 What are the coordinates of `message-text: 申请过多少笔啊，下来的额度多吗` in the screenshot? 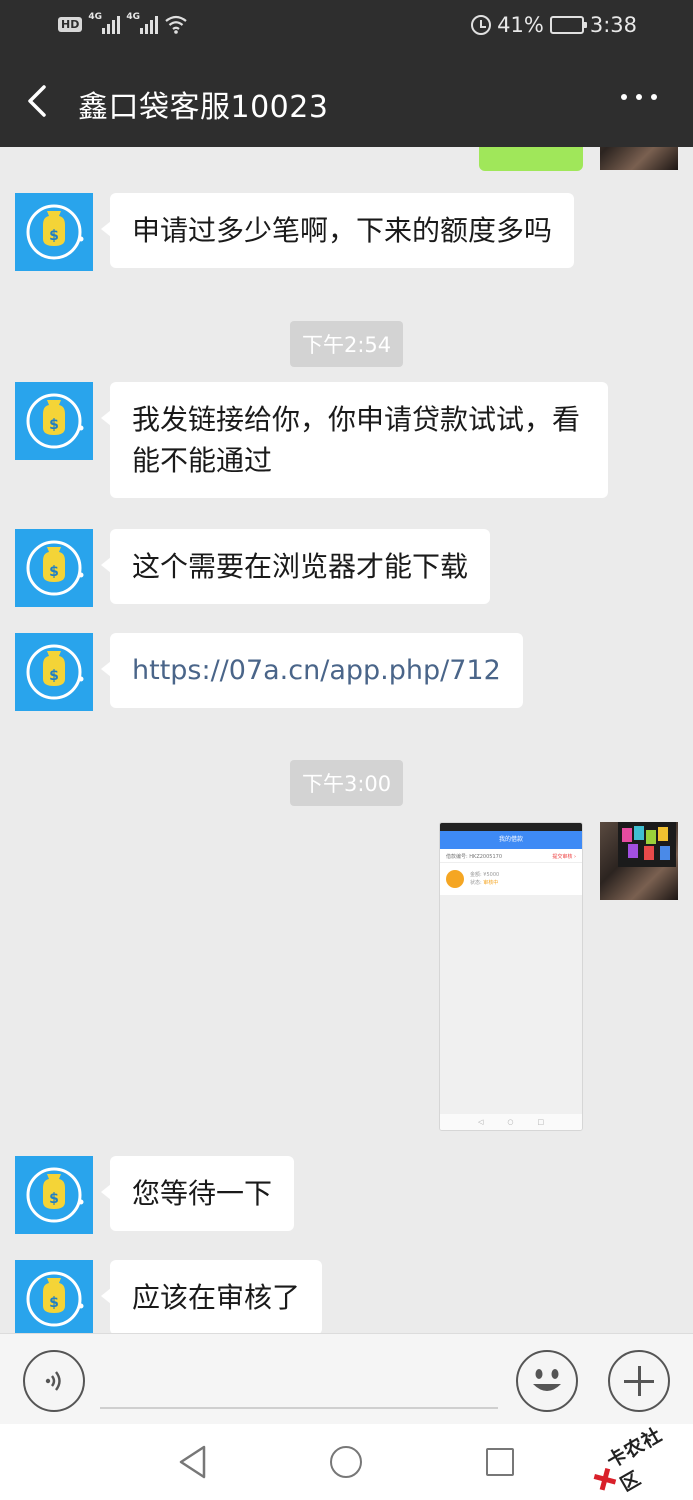 It's located at (342, 230).